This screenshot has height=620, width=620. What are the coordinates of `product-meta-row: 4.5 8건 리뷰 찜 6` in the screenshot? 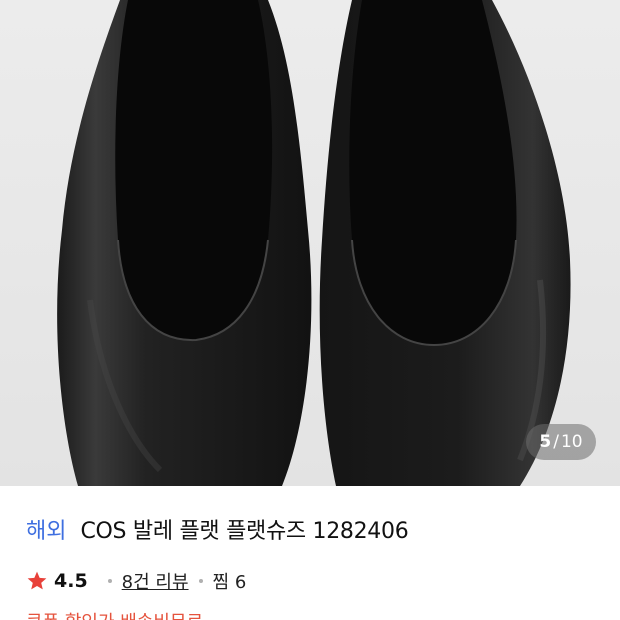 It's located at (136, 581).